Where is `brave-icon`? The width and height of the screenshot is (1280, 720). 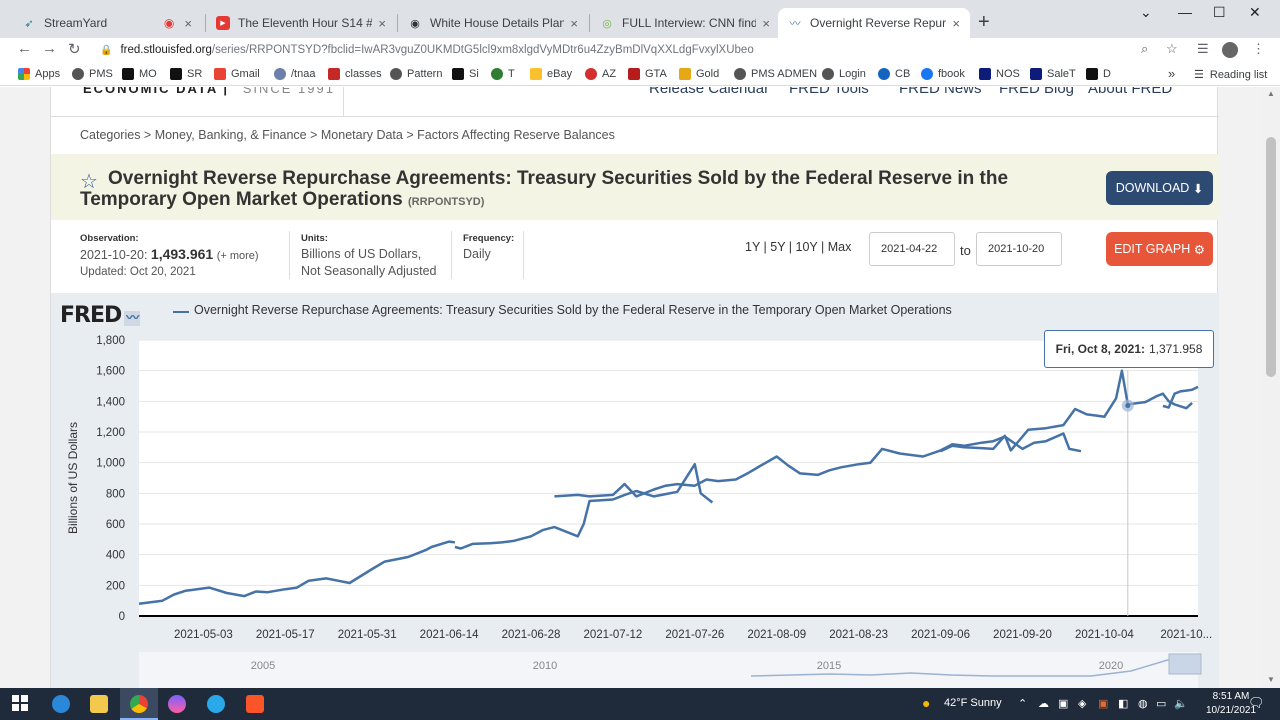
brave-icon is located at coordinates (255, 704).